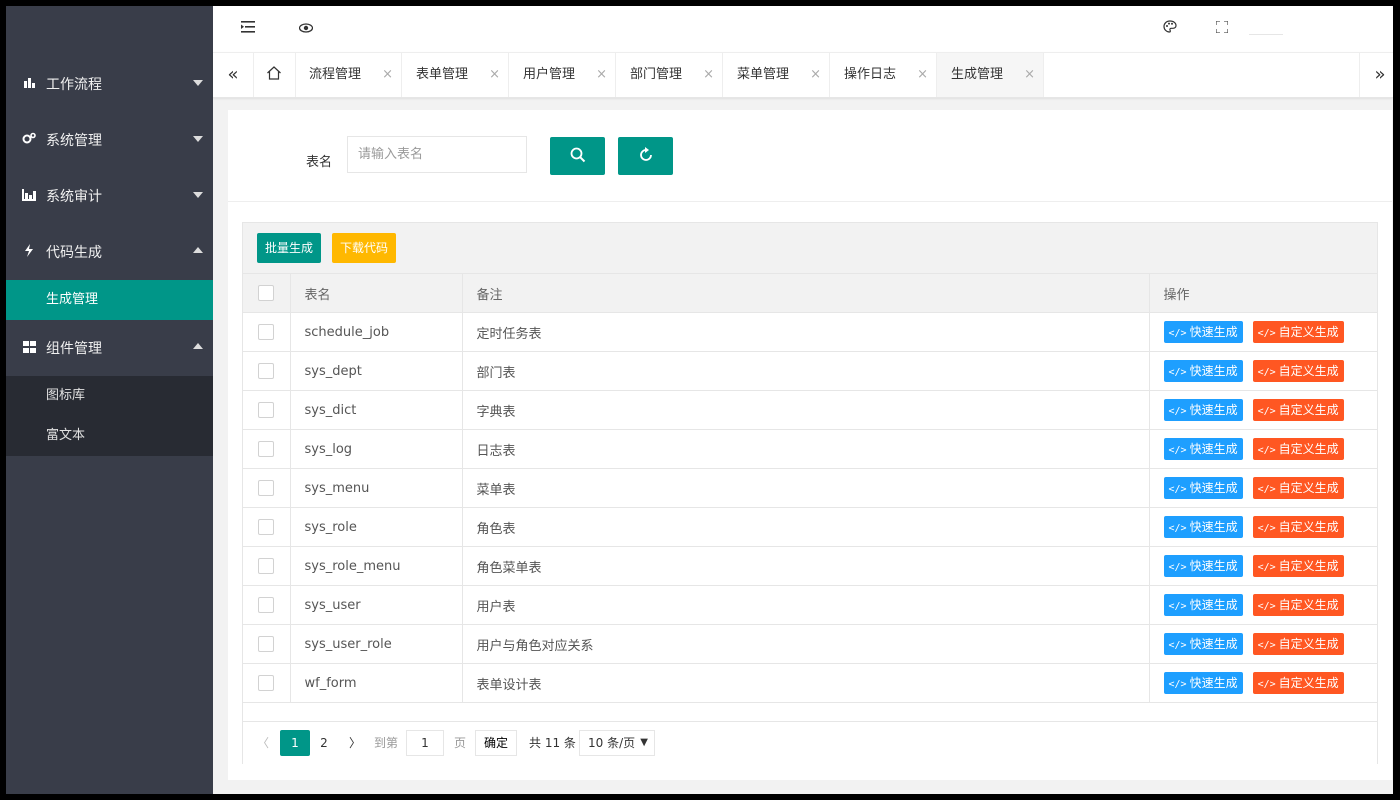 This screenshot has height=800, width=1400. Describe the element at coordinates (990, 75) in the screenshot. I see `tab-generate: 生成管理 ×` at that location.